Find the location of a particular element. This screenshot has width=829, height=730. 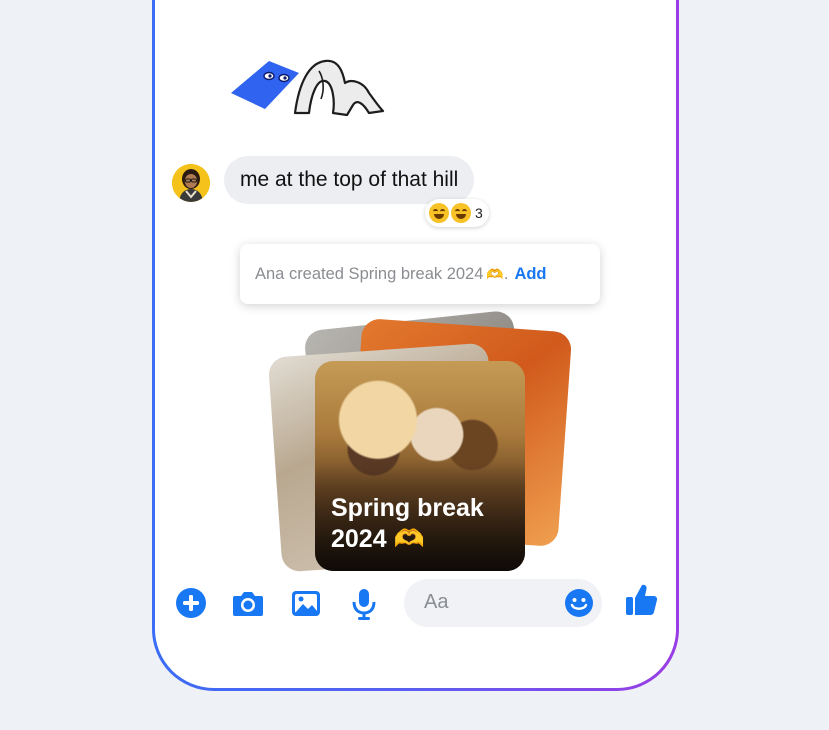

notice-text: Ana created Spring break 2024 is located at coordinates (369, 273).